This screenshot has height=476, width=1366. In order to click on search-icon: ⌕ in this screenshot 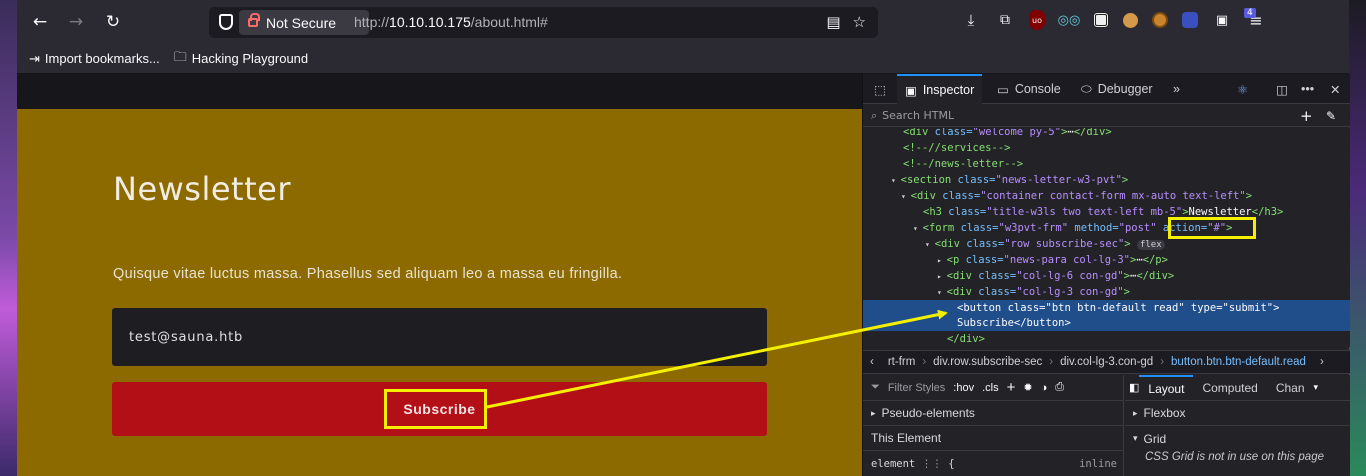, I will do `click(874, 115)`.